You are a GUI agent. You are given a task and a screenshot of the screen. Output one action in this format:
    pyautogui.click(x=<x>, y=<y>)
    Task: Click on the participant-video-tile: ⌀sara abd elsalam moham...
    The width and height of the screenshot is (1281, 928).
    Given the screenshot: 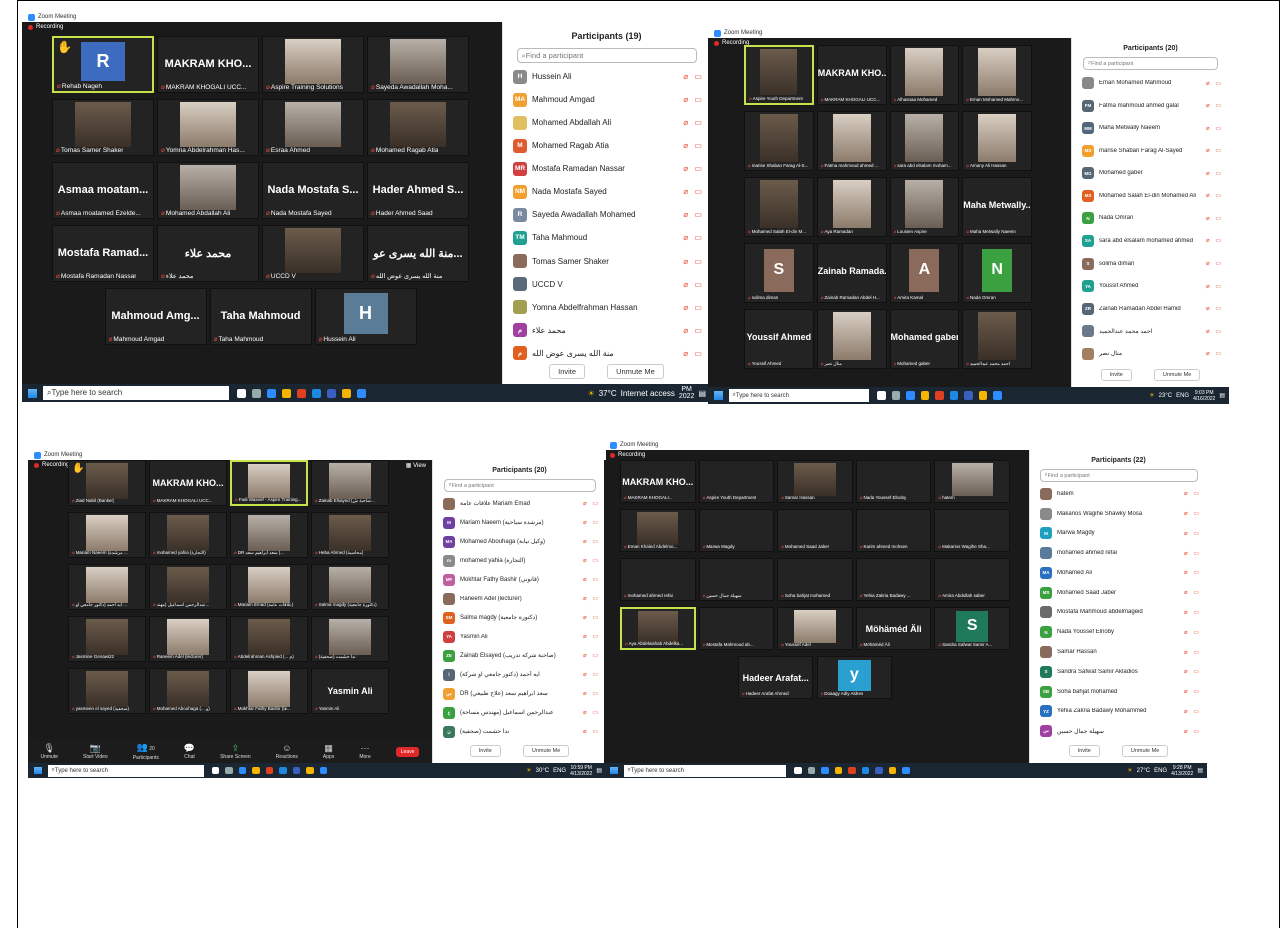 What is the action you would take?
    pyautogui.click(x=924, y=141)
    